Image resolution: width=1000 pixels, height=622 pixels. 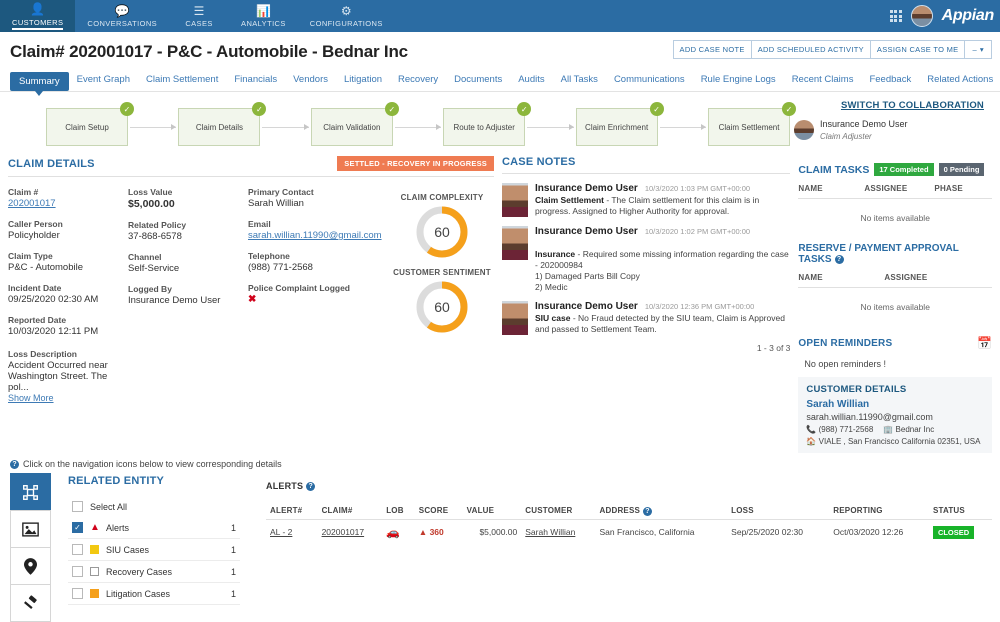 What do you see at coordinates (68, 398) in the screenshot?
I see `show-more-link: Show More` at bounding box center [68, 398].